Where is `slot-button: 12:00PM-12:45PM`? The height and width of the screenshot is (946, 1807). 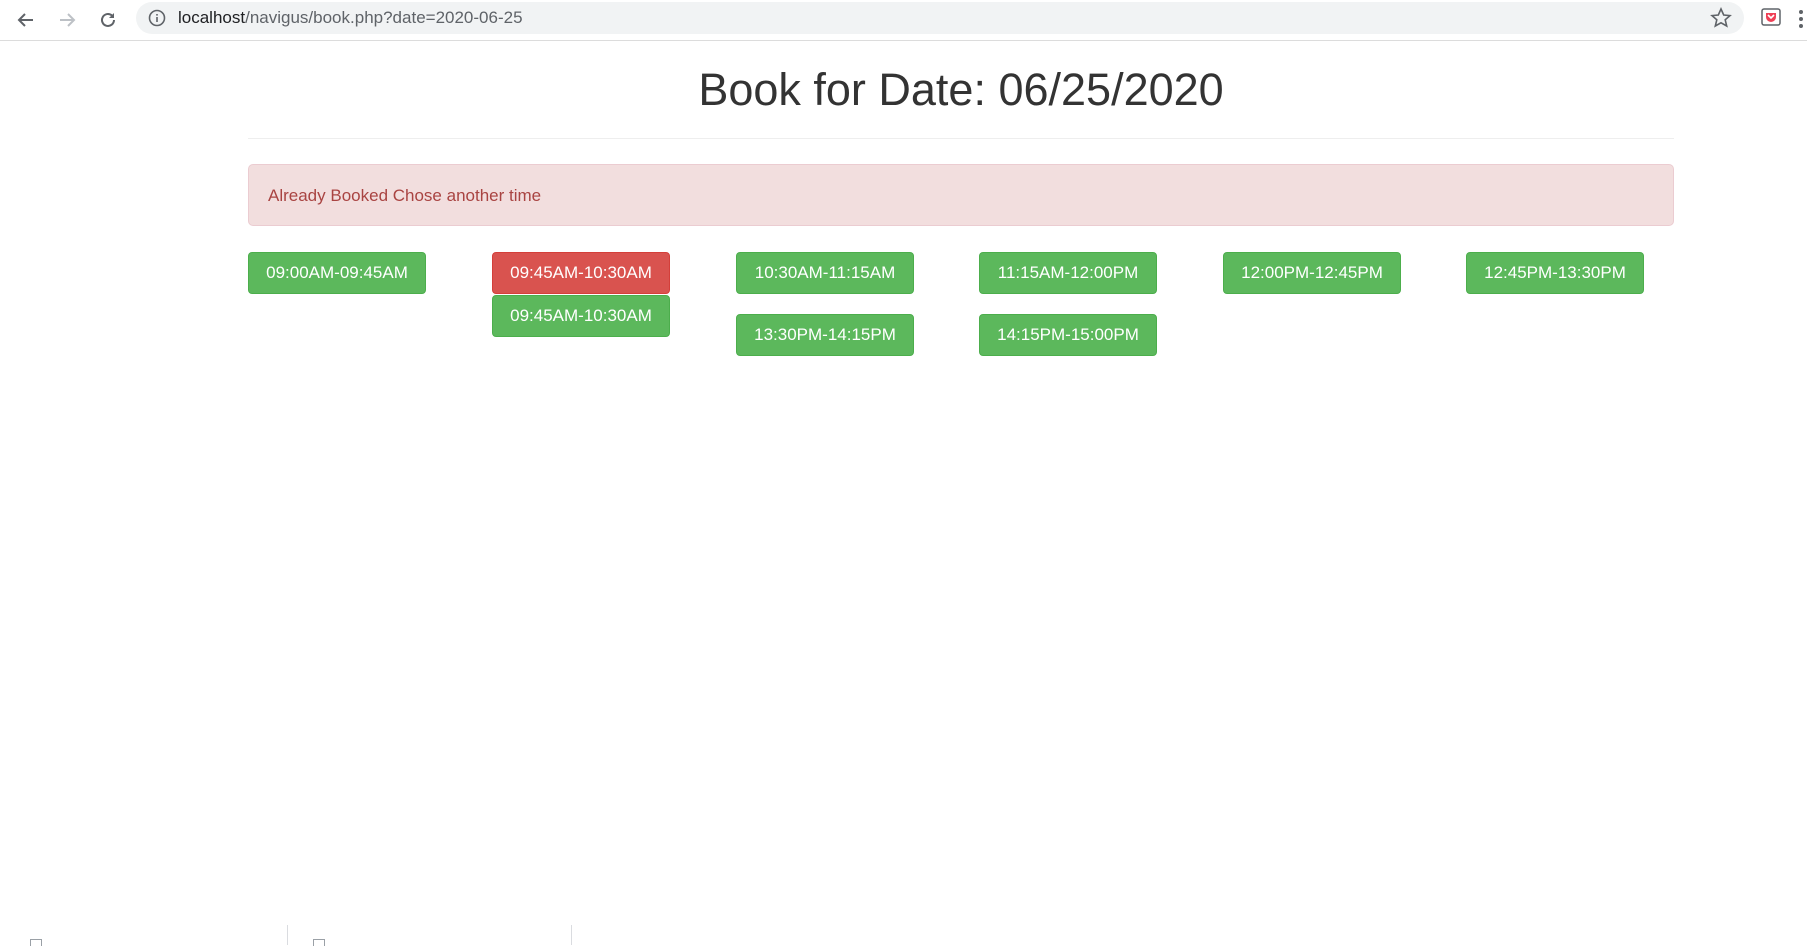
slot-button: 12:00PM-12:45PM is located at coordinates (1312, 273).